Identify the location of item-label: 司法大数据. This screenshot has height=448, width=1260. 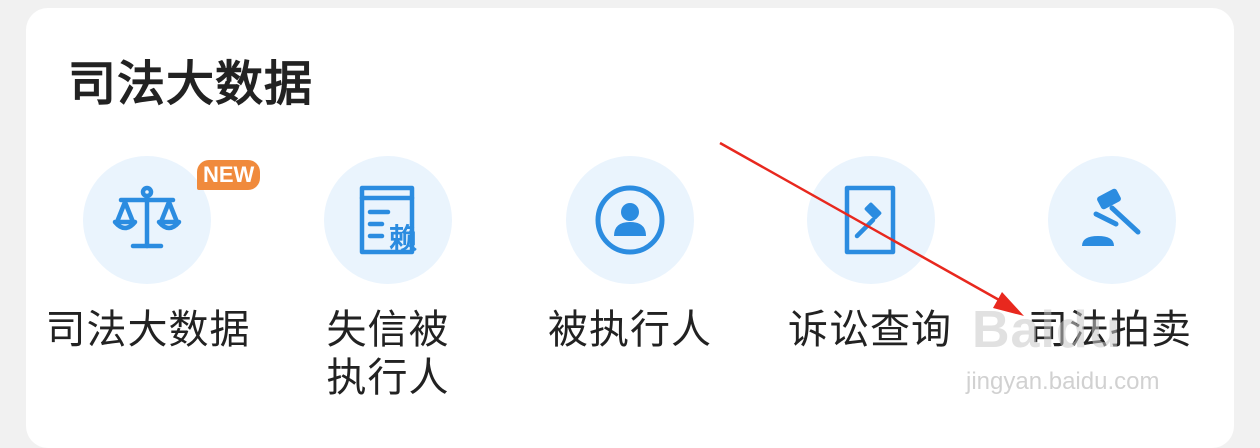
(148, 330).